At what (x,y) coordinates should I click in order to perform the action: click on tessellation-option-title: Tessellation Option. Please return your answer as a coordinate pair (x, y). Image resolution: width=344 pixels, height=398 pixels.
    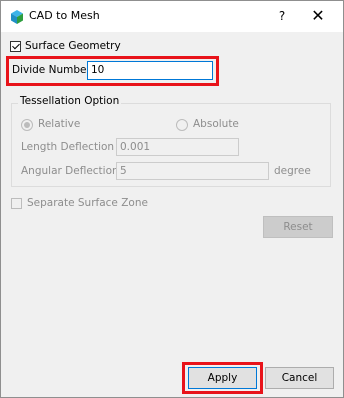
    Looking at the image, I should click on (70, 101).